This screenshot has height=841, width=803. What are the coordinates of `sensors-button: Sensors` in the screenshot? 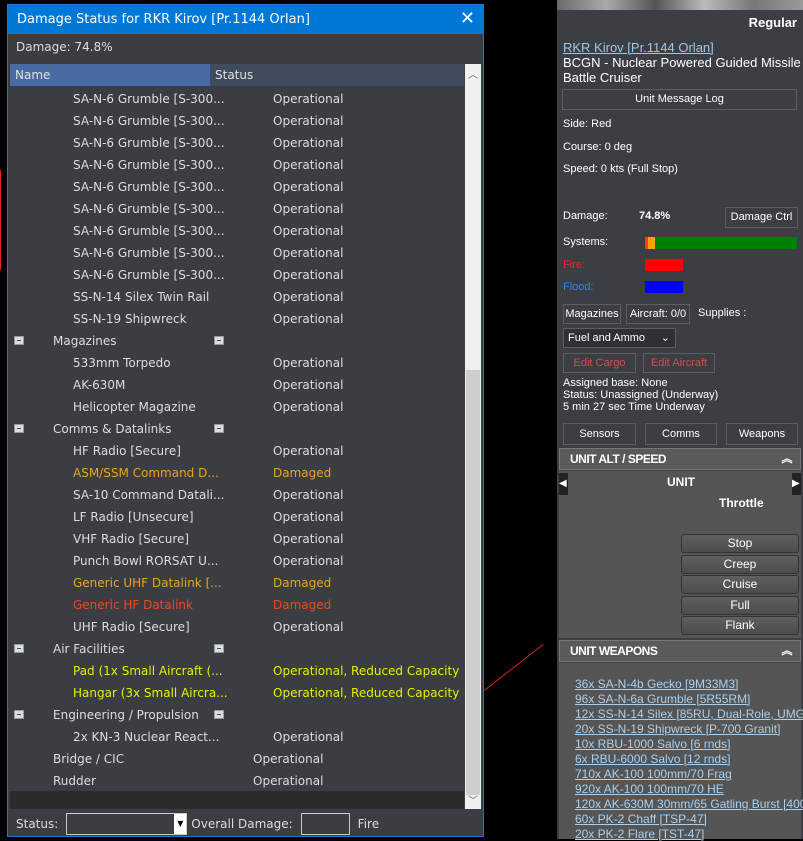 It's located at (599, 434).